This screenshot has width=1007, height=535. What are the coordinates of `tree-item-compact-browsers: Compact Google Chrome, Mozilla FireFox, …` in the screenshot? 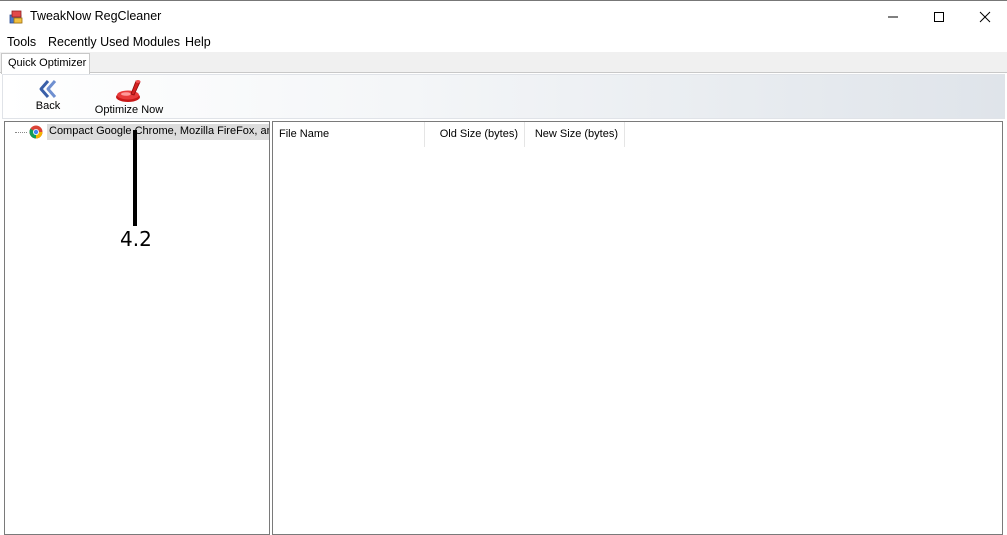 It's located at (137, 132).